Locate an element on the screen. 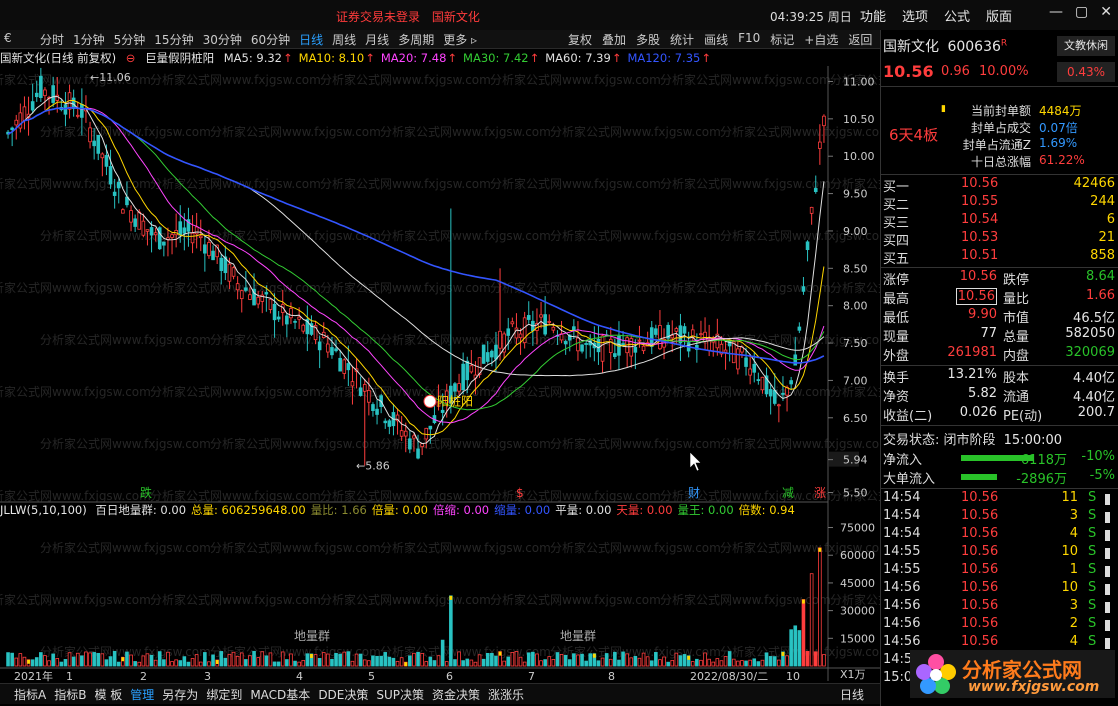  price-tick-label: 8.50 is located at coordinates (855, 268).